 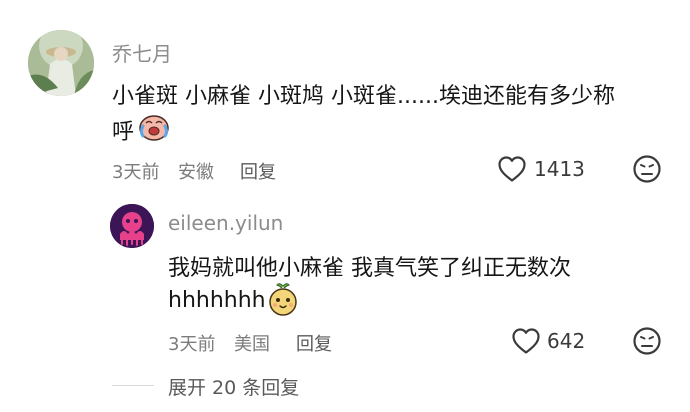 What do you see at coordinates (369, 268) in the screenshot?
I see `comment-text: 我妈就叫他小麻雀 我真气笑了纠正无数次` at bounding box center [369, 268].